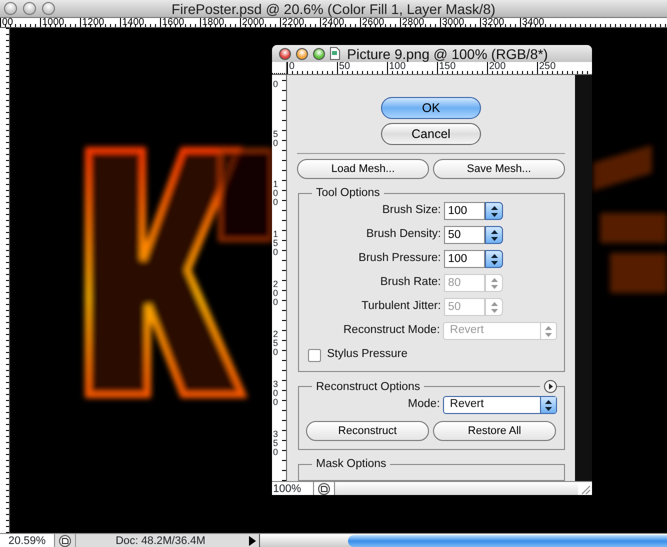 The image size is (667, 547). What do you see at coordinates (293, 488) in the screenshot?
I see `zoom-level: 100%` at bounding box center [293, 488].